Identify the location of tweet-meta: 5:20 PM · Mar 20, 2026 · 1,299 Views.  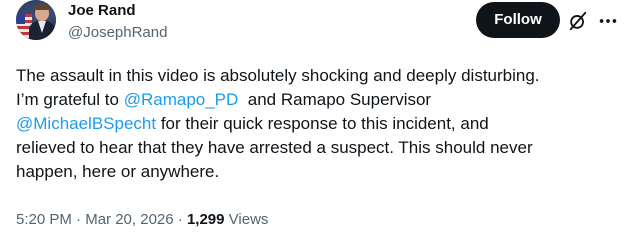
(142, 219).